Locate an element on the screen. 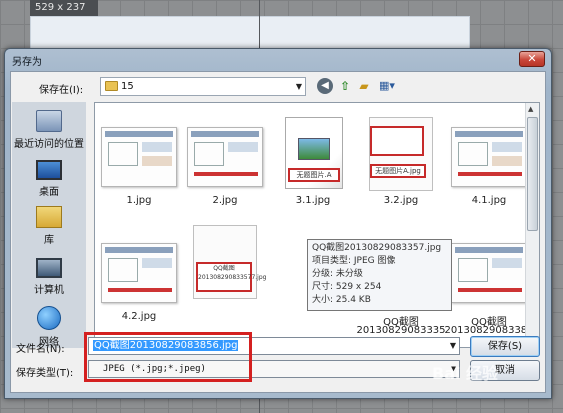  file-item: QQ截图 20130829083384 is located at coordinates (489, 286).